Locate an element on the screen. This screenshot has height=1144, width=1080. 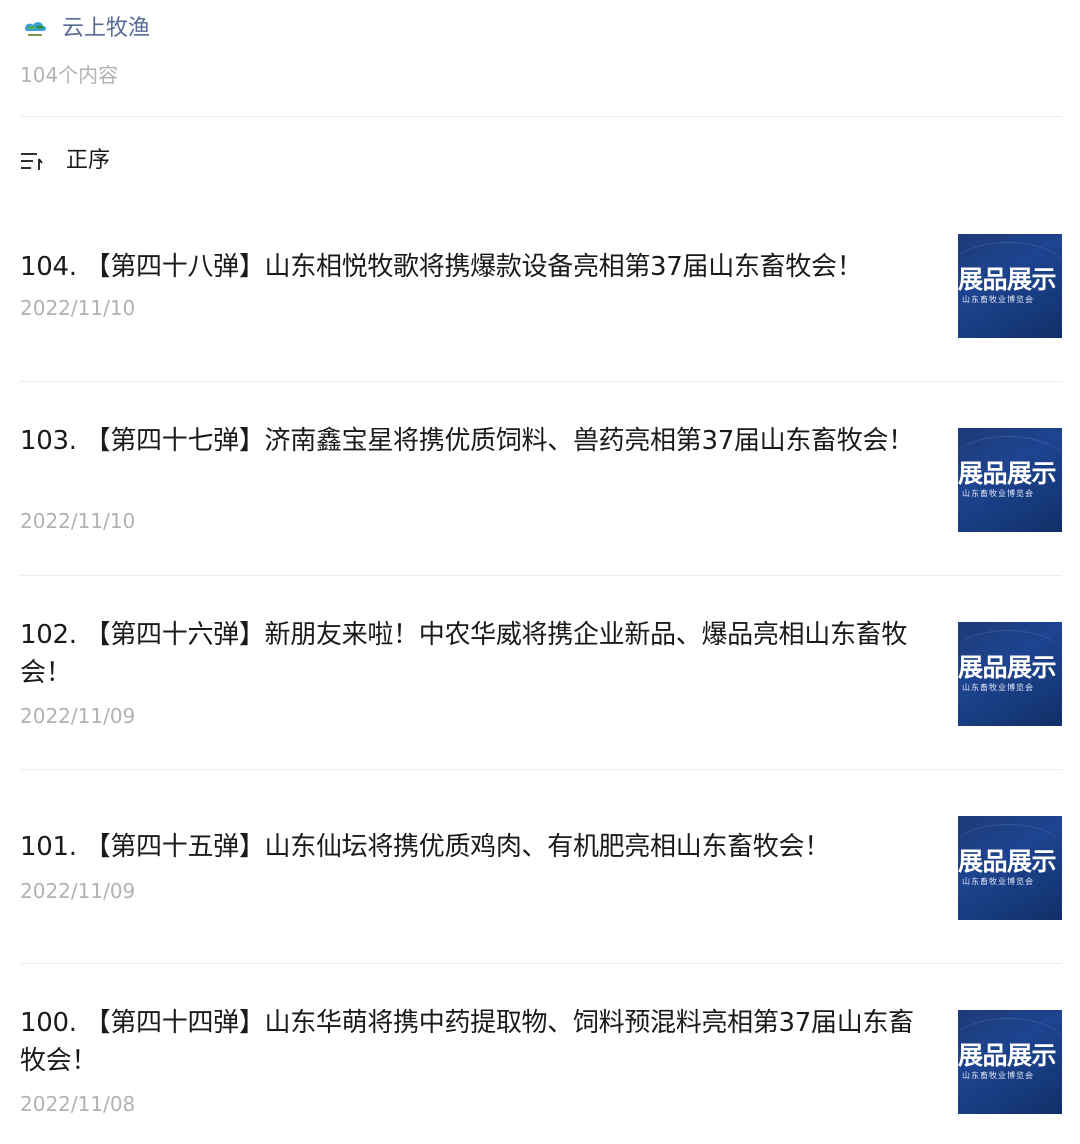
cloud-fish-logo-icon is located at coordinates (35, 29).